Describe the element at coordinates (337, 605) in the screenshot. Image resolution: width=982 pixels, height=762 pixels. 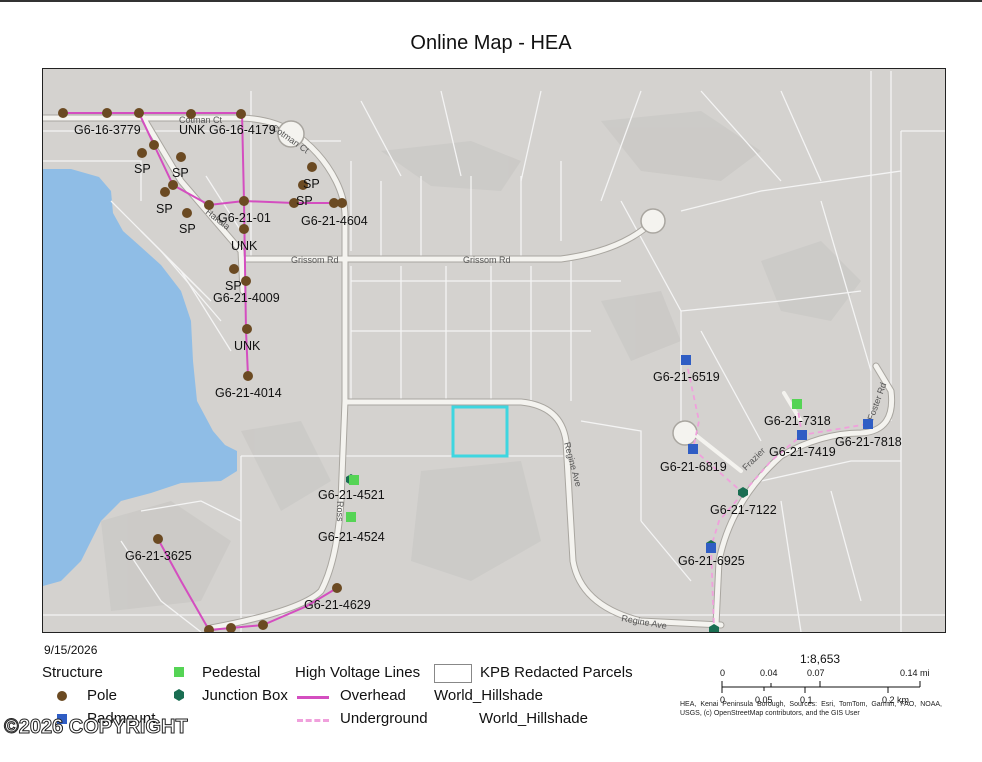
I see `pole-label: G6-21-4629` at that location.